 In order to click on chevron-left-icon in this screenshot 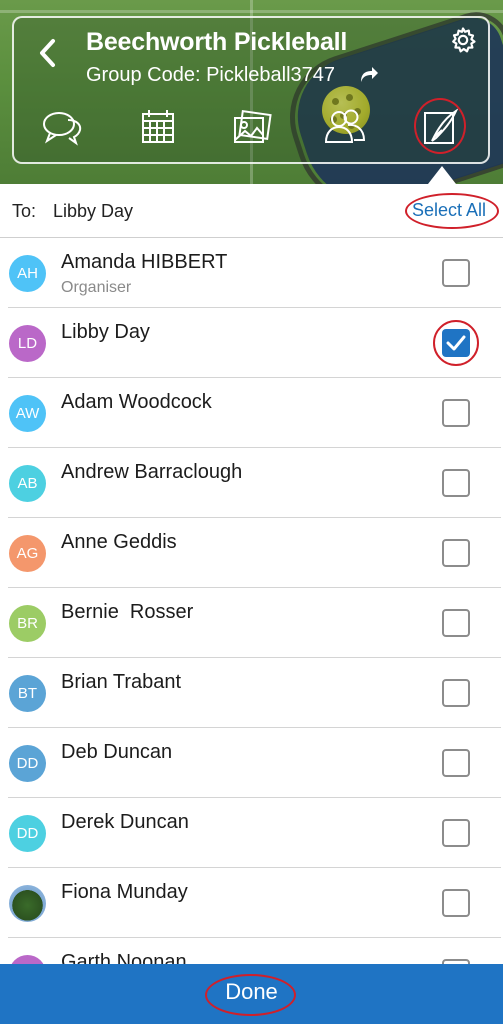, I will do `click(47, 53)`.